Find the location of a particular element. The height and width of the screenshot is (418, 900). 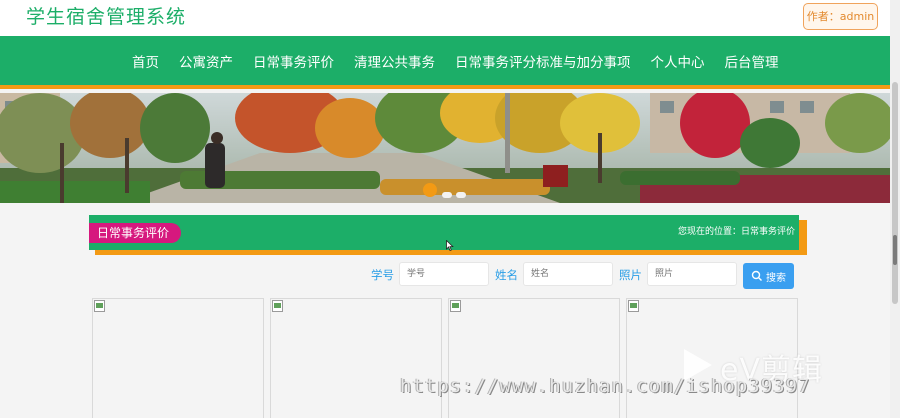

nav-item-personal-center: 个人中心 is located at coordinates (678, 61).